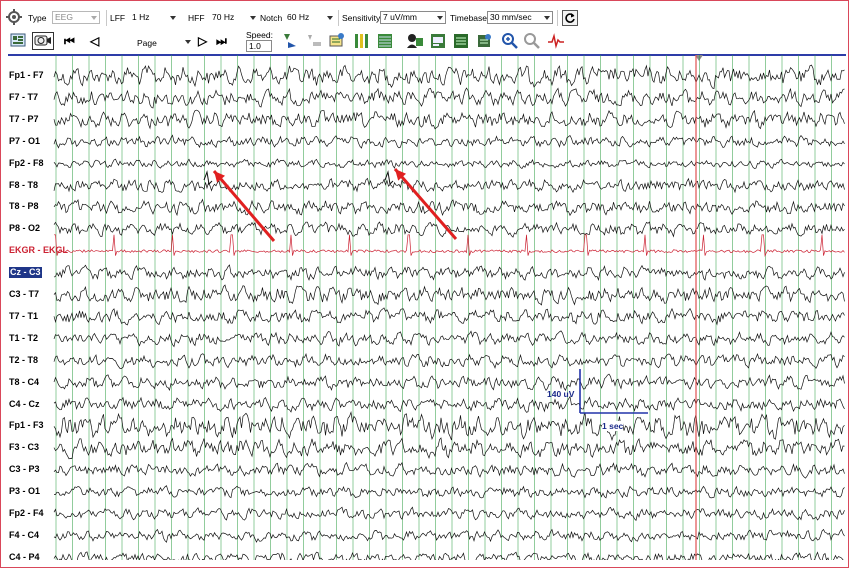 This screenshot has height=570, width=851. Describe the element at coordinates (25, 273) in the screenshot. I see `channel-label: Cz - C3` at that location.